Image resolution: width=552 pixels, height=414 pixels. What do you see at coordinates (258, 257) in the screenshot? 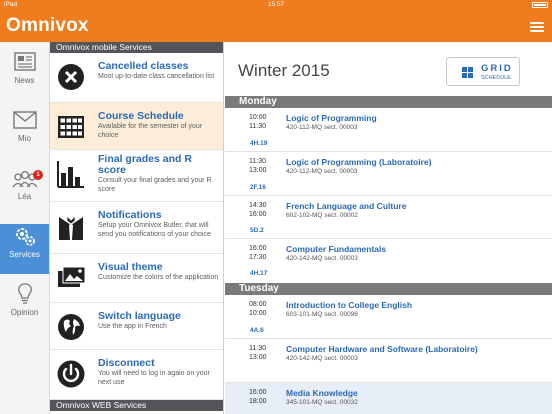
I see `course-end-time: 17:30` at bounding box center [258, 257].